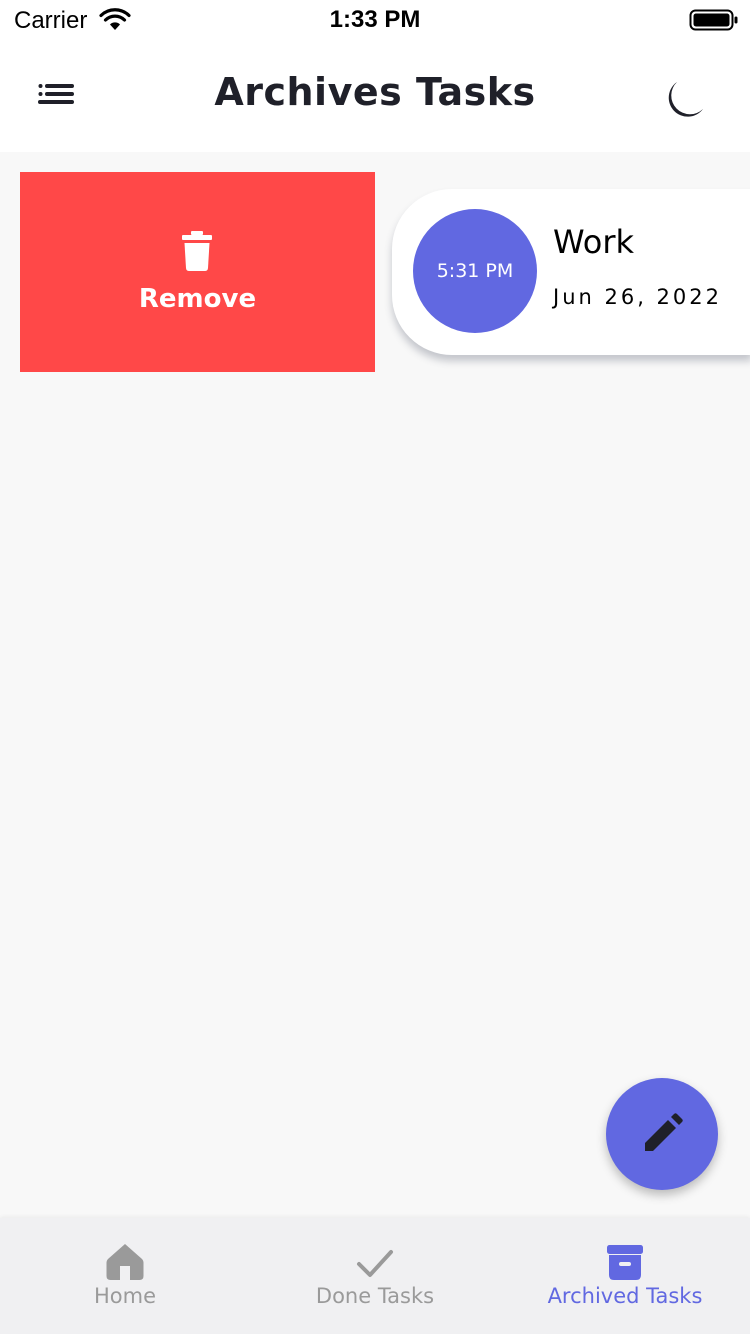 This screenshot has height=1334, width=750. What do you see at coordinates (625, 1296) in the screenshot?
I see `nav-label-archived-tasks: Archived Tasks` at bounding box center [625, 1296].